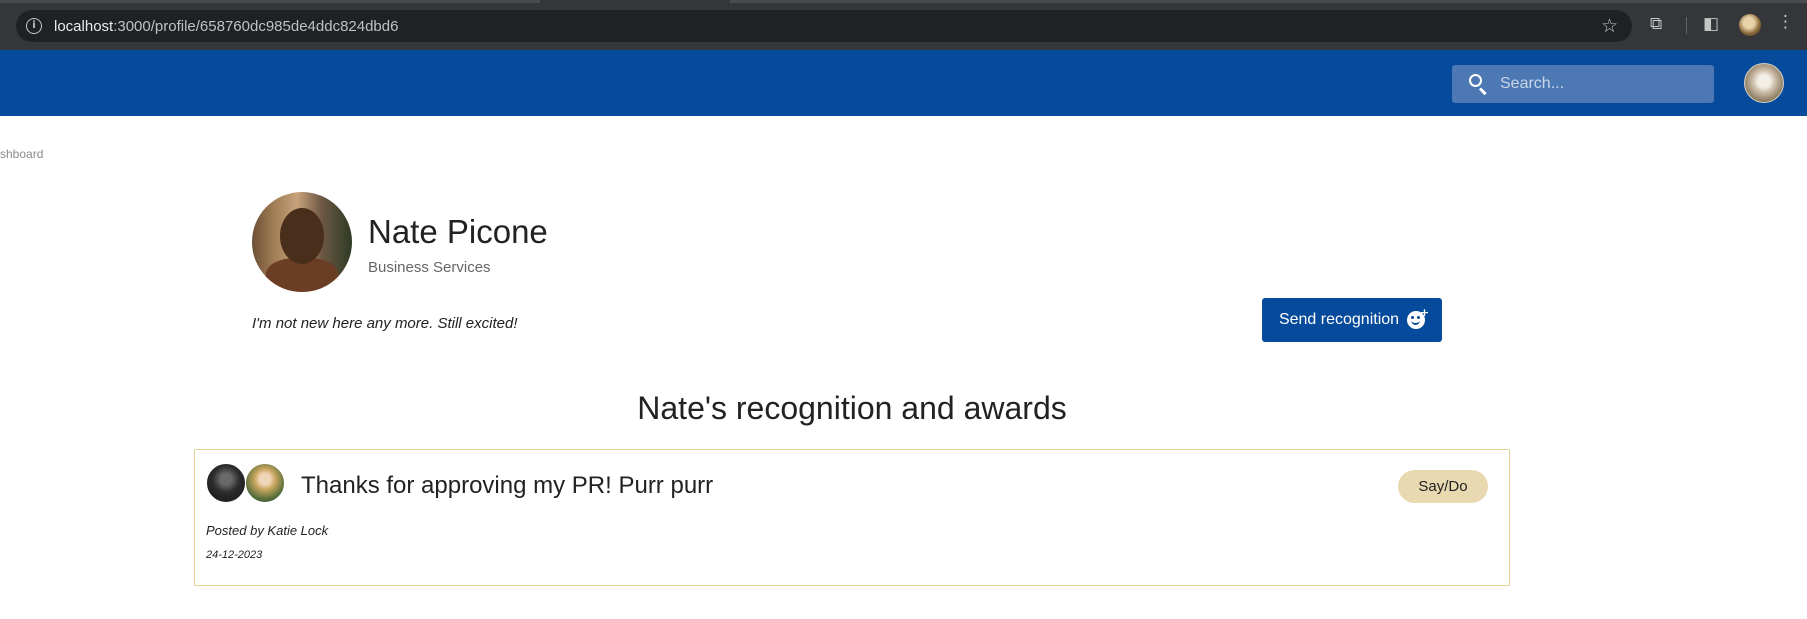 The width and height of the screenshot is (1807, 619). Describe the element at coordinates (852, 408) in the screenshot. I see `recognition-section-title: Nate's recognition and awards` at that location.